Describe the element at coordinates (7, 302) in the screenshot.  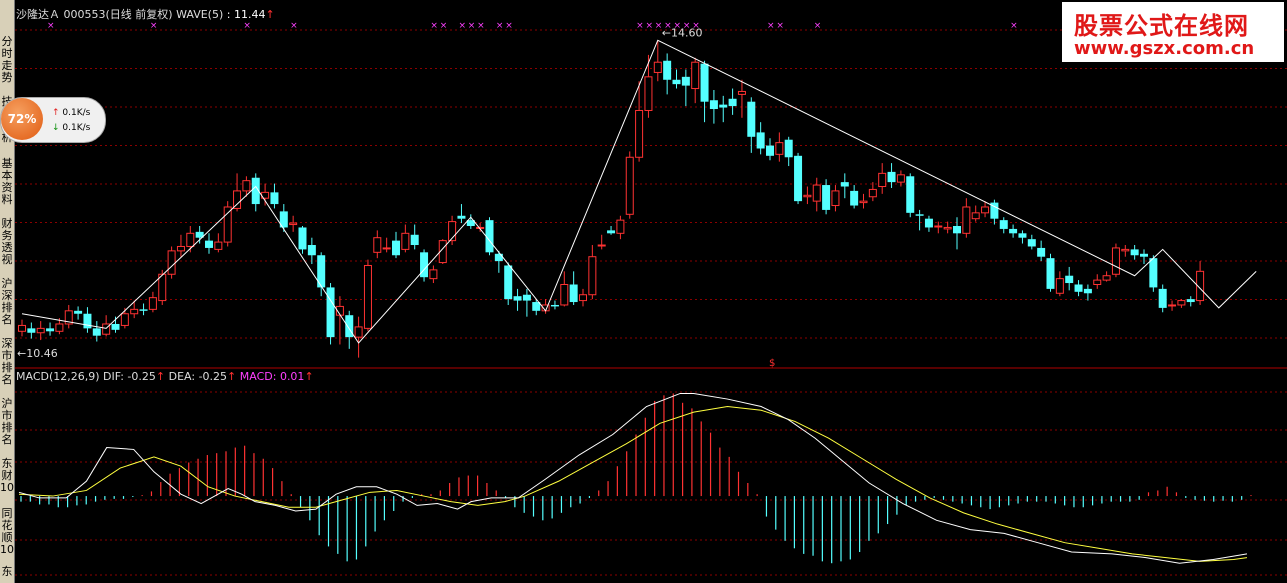
I see `side-tab-5: 沪深排名` at that location.